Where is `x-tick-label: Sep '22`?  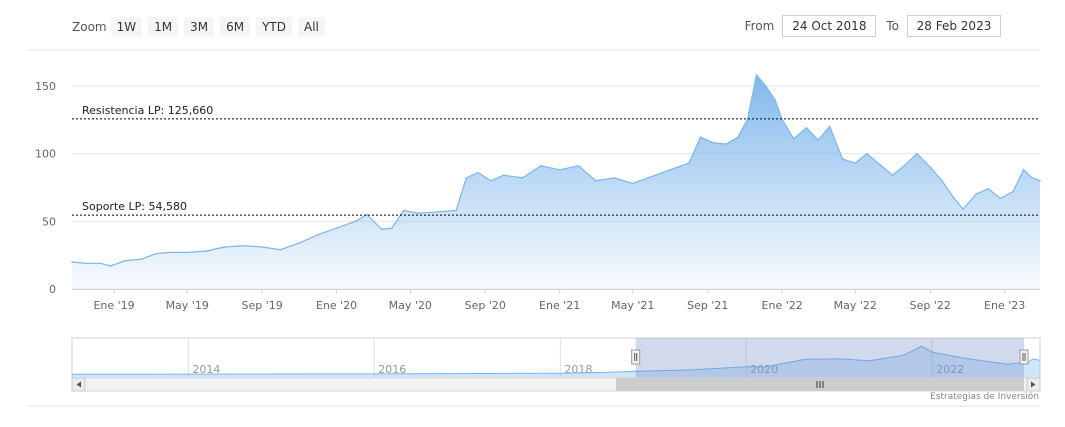 x-tick-label: Sep '22 is located at coordinates (930, 305).